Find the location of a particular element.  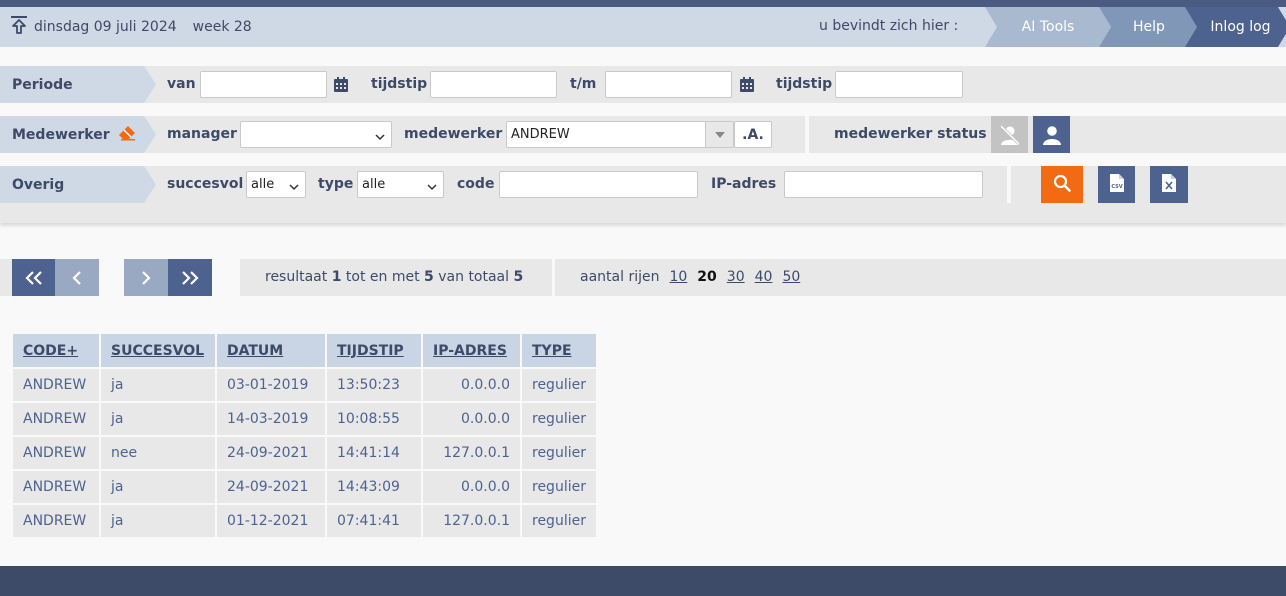

manager-label: manager is located at coordinates (202, 134).